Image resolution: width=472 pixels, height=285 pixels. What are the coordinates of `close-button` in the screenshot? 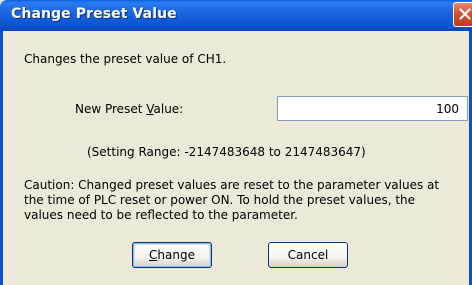 It's located at (462, 14).